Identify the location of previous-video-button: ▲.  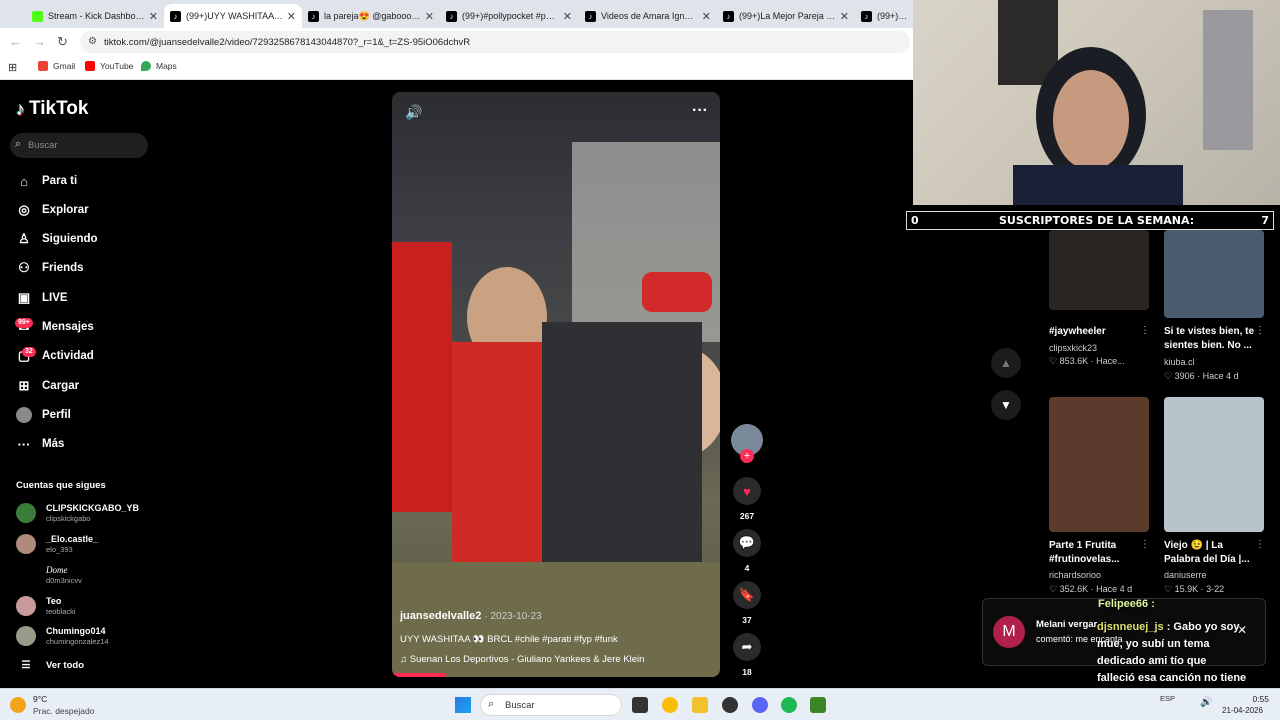
(1006, 363).